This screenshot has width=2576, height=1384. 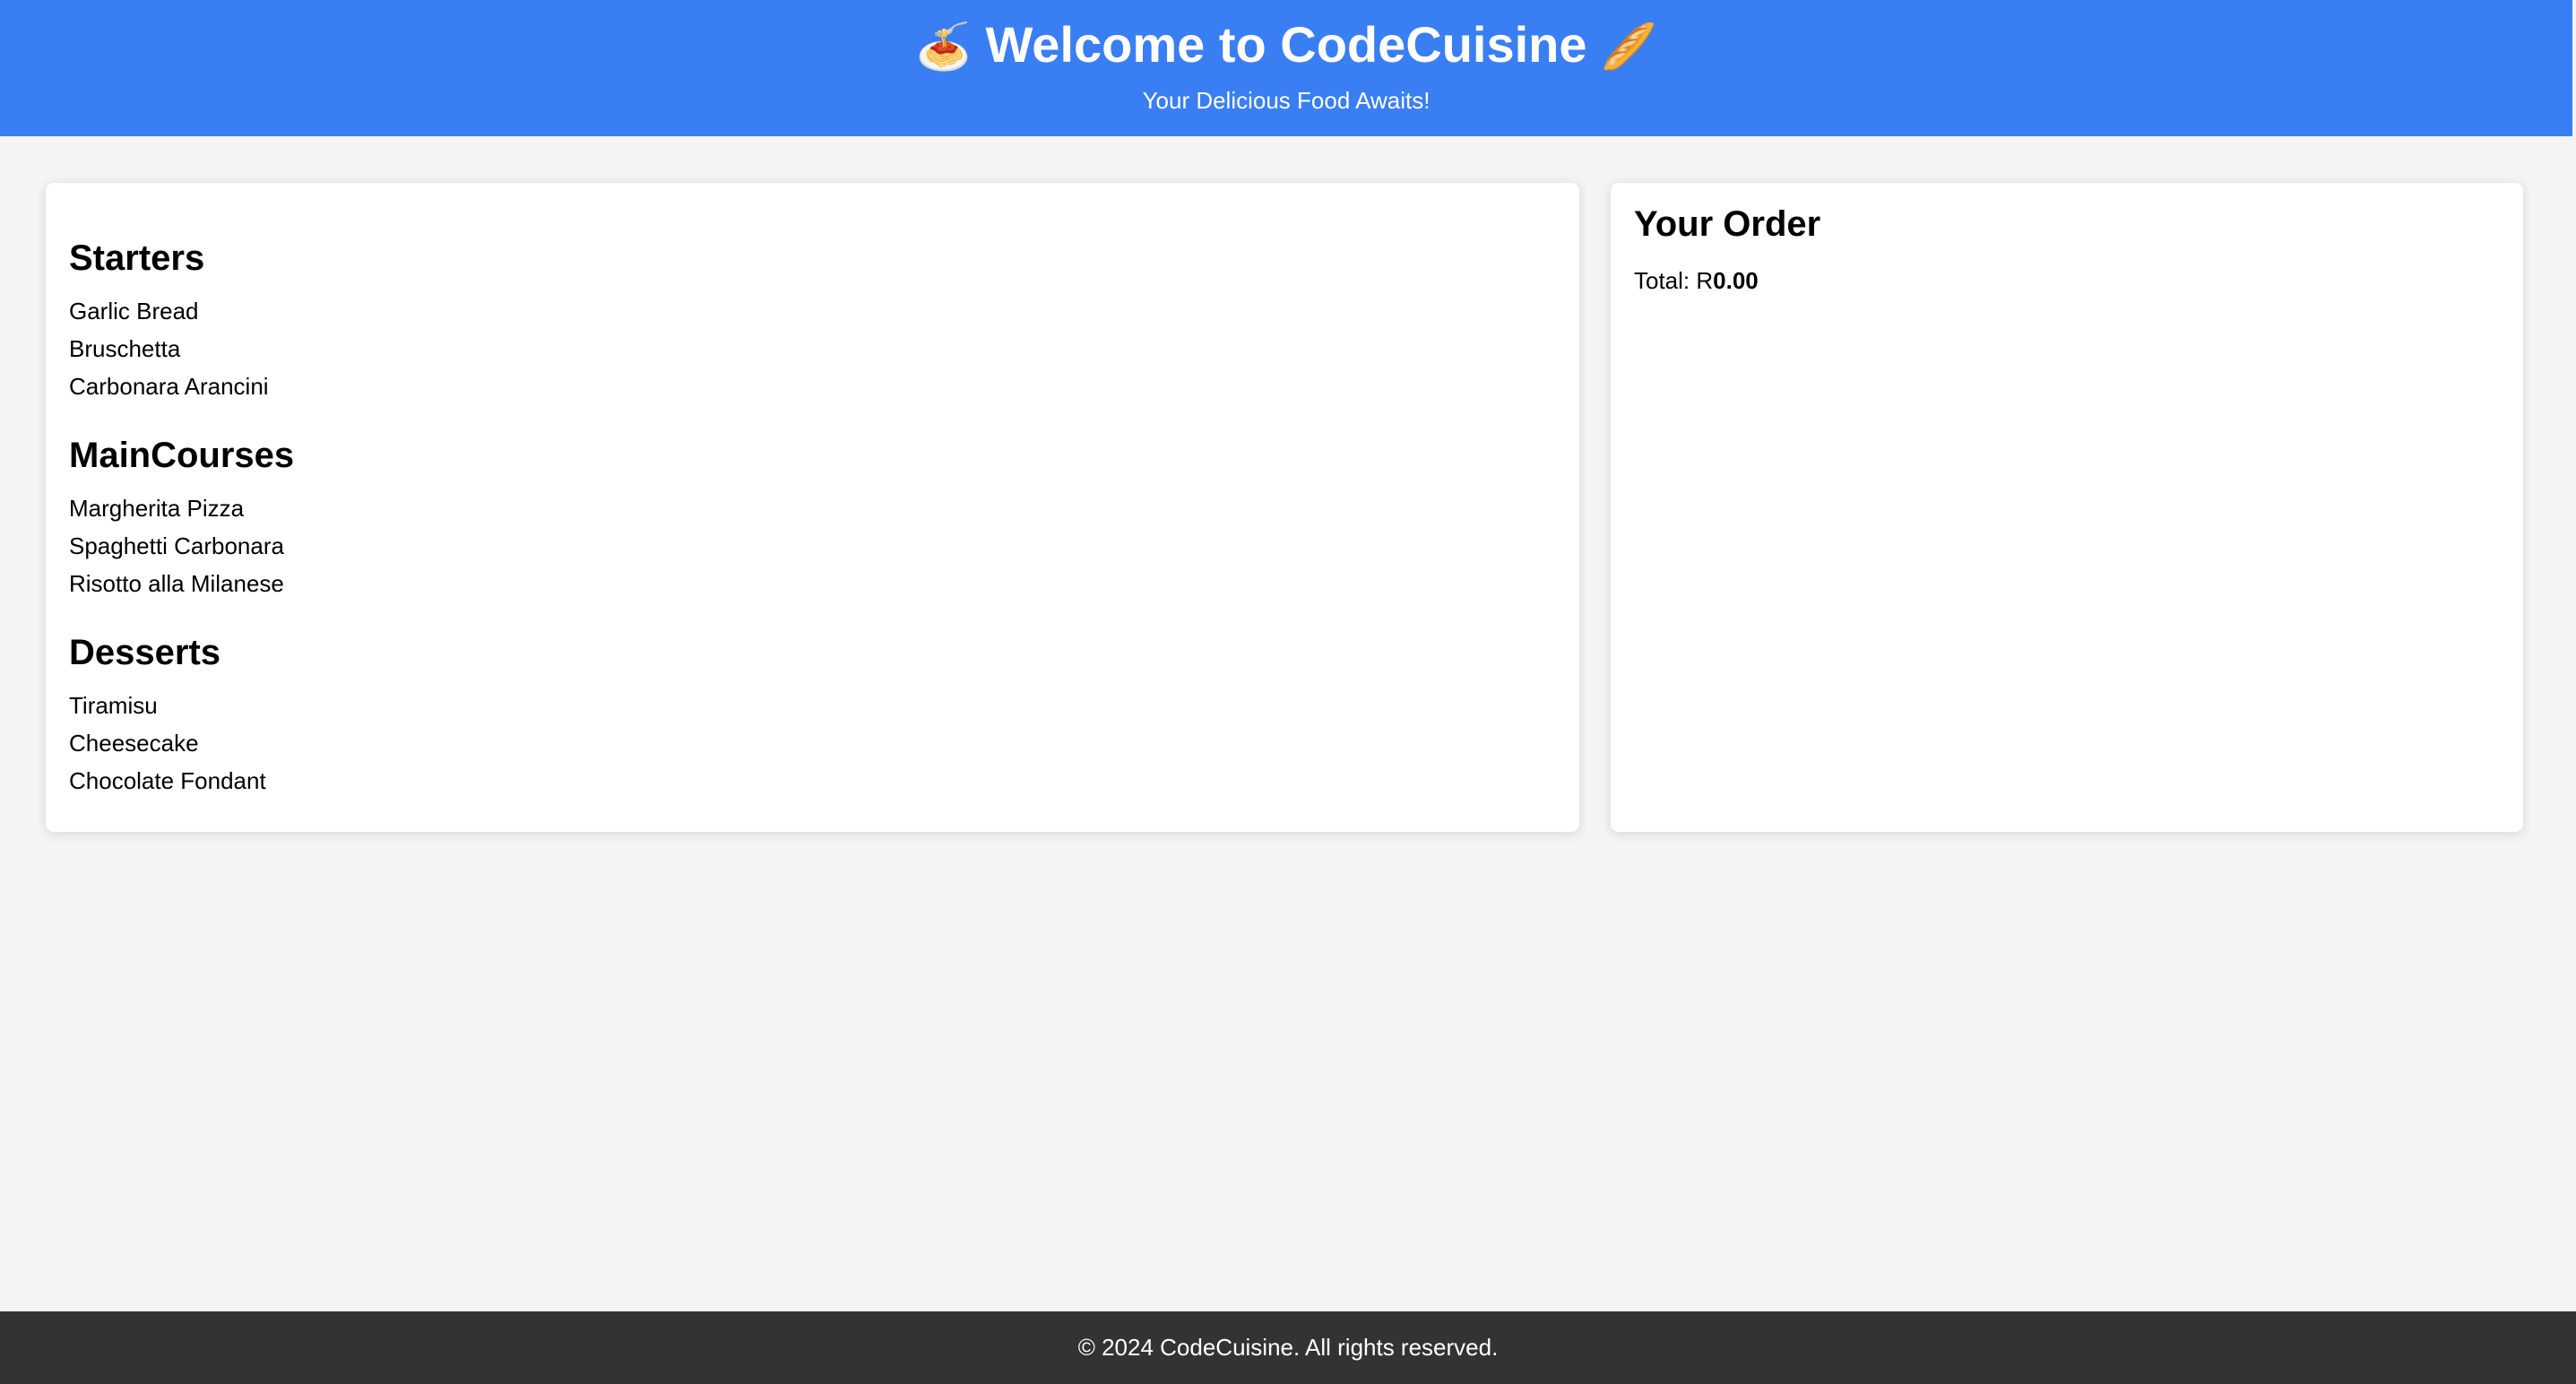 What do you see at coordinates (1674, 280) in the screenshot?
I see `order-total-label: Total: R` at bounding box center [1674, 280].